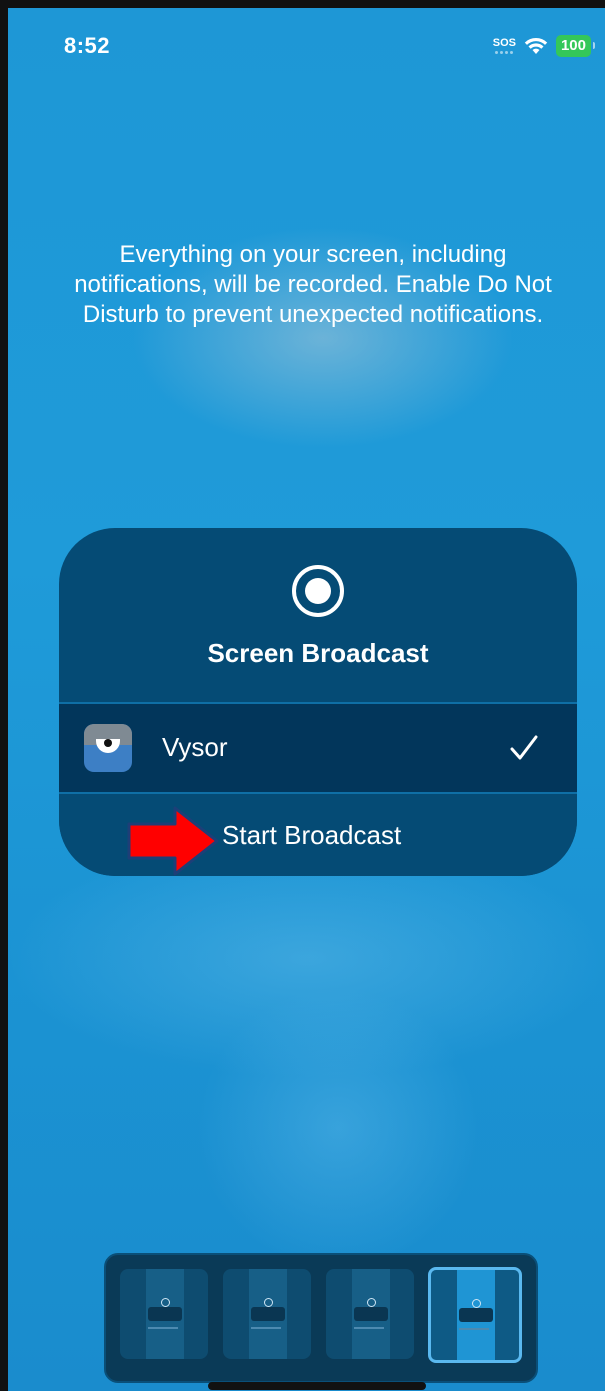 The width and height of the screenshot is (605, 1391). What do you see at coordinates (318, 653) in the screenshot?
I see `panel-title: Screen Broadcast` at bounding box center [318, 653].